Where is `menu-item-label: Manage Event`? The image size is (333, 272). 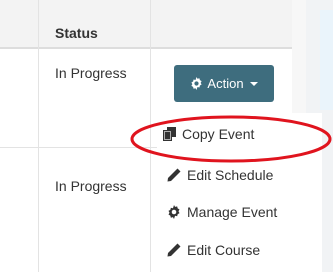
menu-item-label: Manage Event is located at coordinates (232, 212).